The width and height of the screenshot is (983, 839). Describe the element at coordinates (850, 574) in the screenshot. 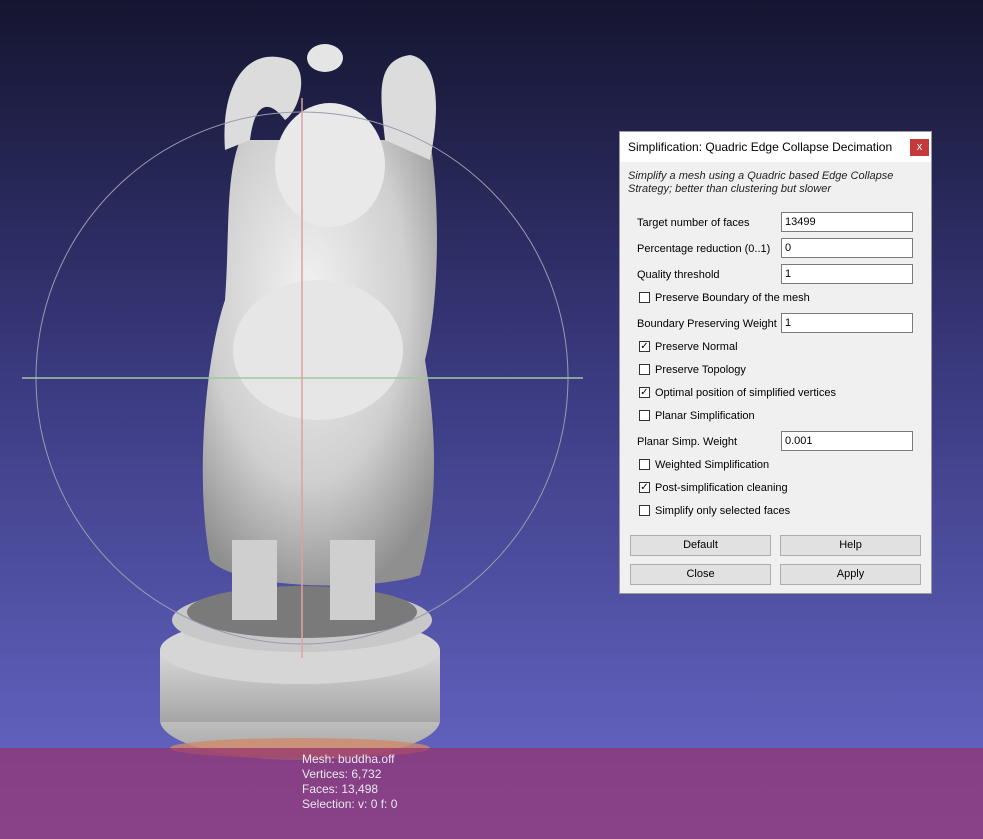

I see `apply-button: Apply` at that location.